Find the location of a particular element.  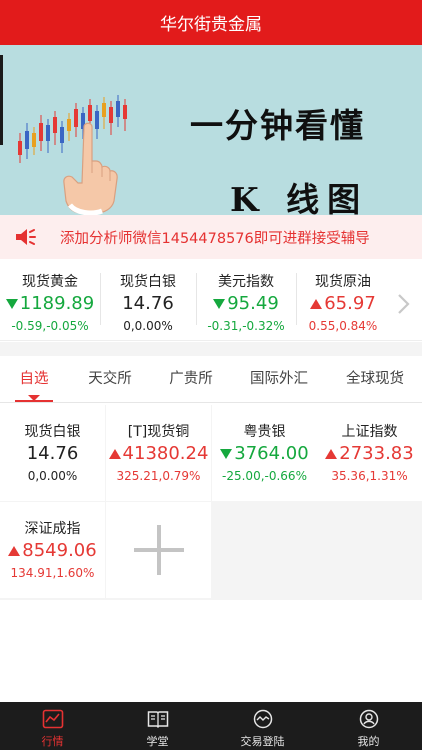

speaker-icon is located at coordinates (26, 237).